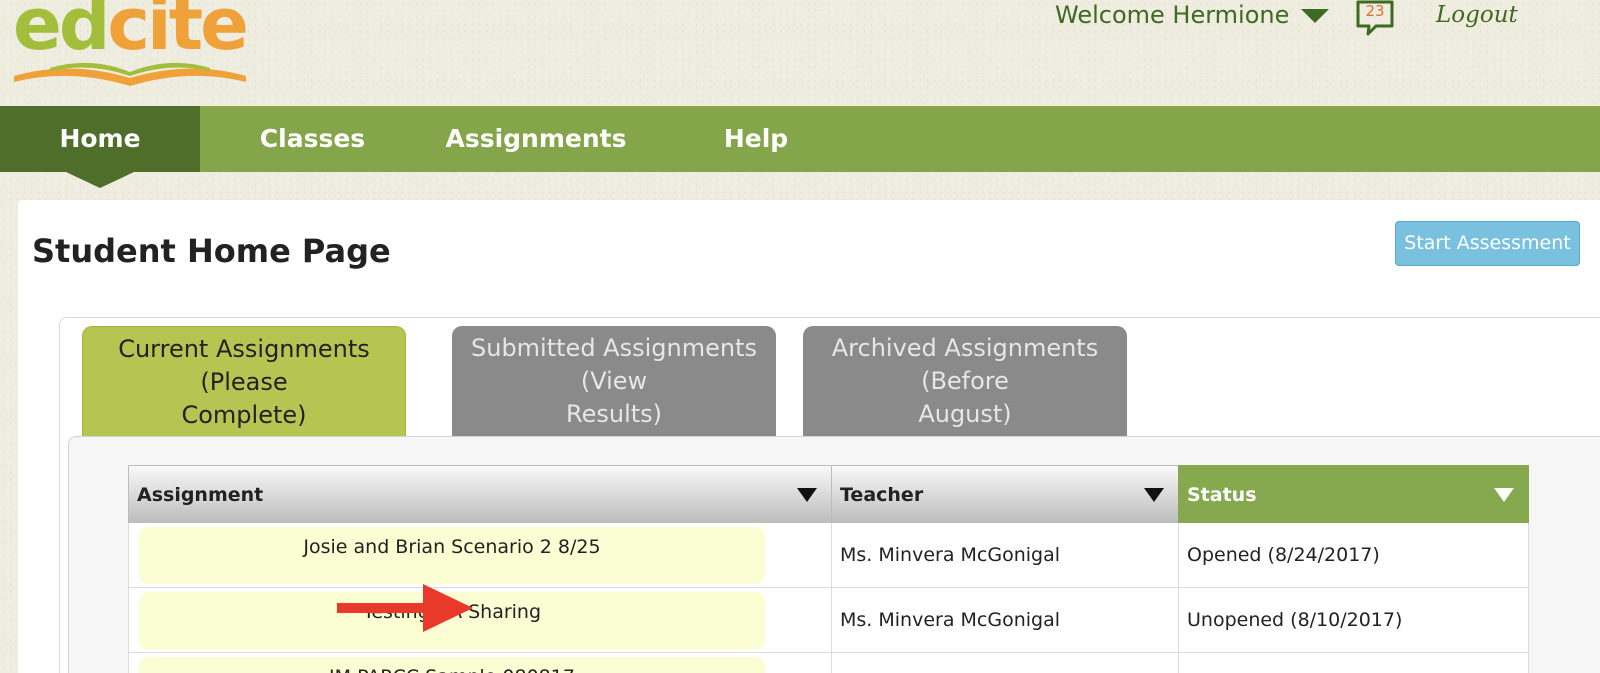  Describe the element at coordinates (1353, 555) in the screenshot. I see `status-cell: Opened (8/24/2017)` at that location.